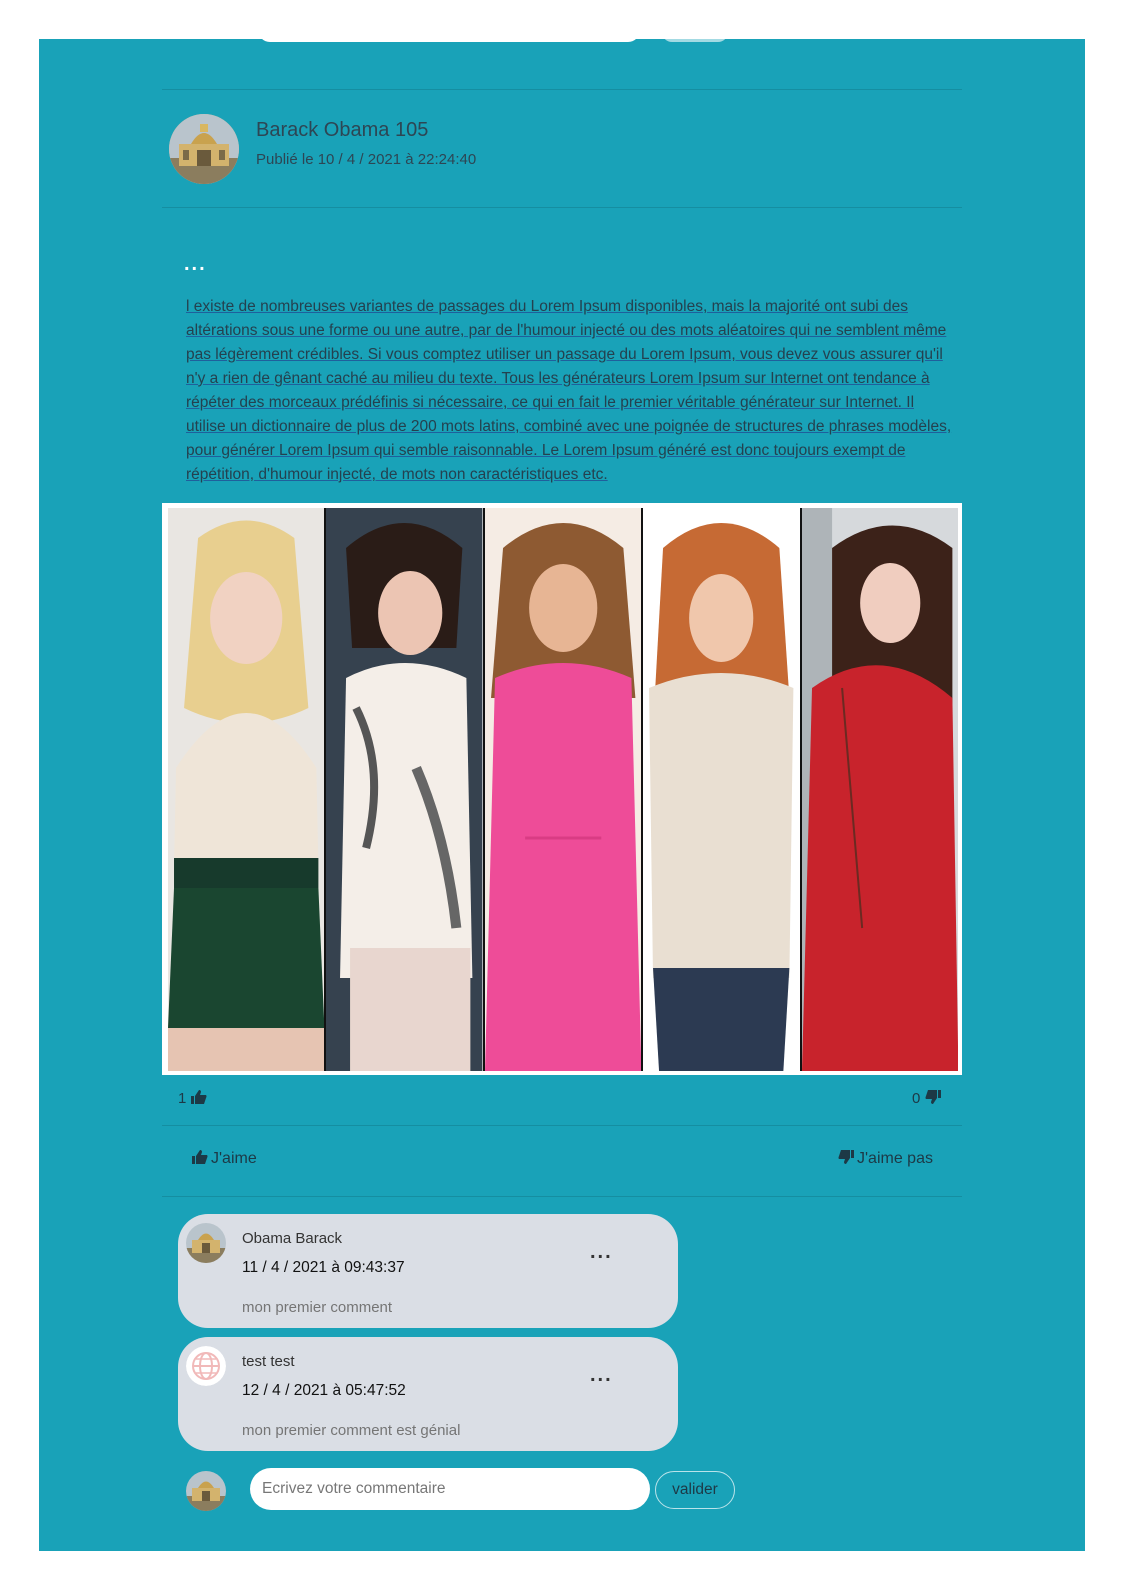  Describe the element at coordinates (292, 1238) in the screenshot. I see `comment-author: Obama Barack` at that location.